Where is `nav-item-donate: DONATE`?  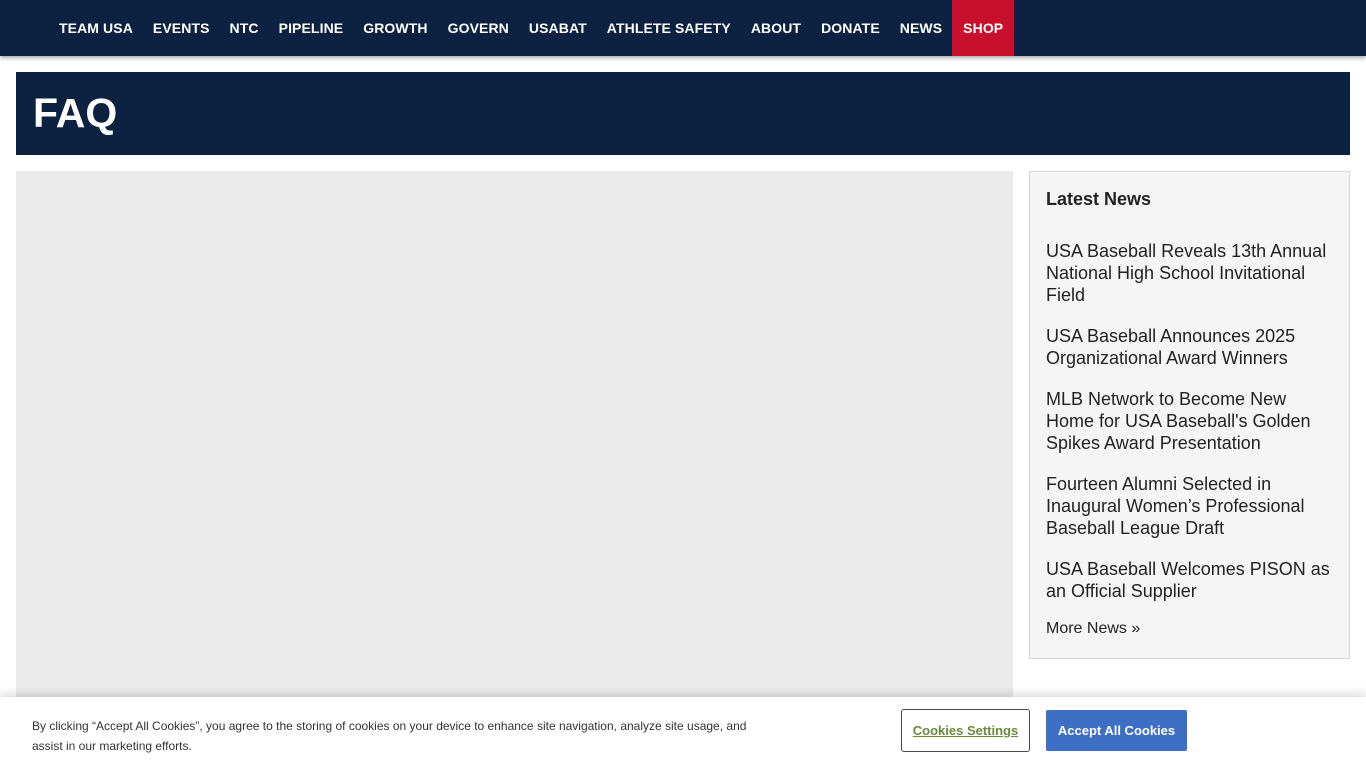
nav-item-donate: DONATE is located at coordinates (850, 28).